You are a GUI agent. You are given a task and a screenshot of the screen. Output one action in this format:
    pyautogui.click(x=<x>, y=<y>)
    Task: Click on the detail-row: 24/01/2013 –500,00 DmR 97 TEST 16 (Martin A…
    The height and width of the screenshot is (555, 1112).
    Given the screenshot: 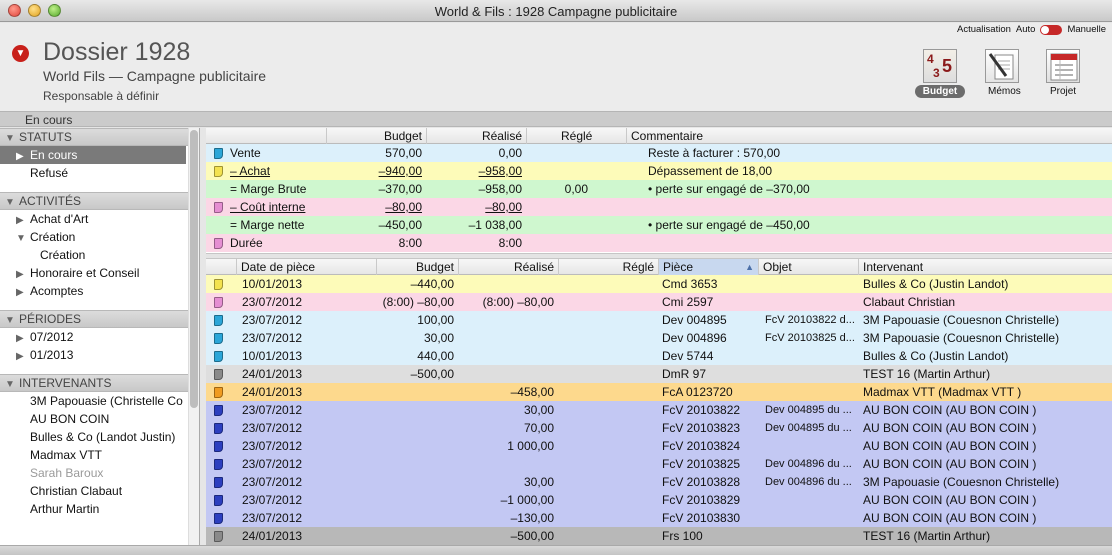 What is the action you would take?
    pyautogui.click(x=659, y=374)
    